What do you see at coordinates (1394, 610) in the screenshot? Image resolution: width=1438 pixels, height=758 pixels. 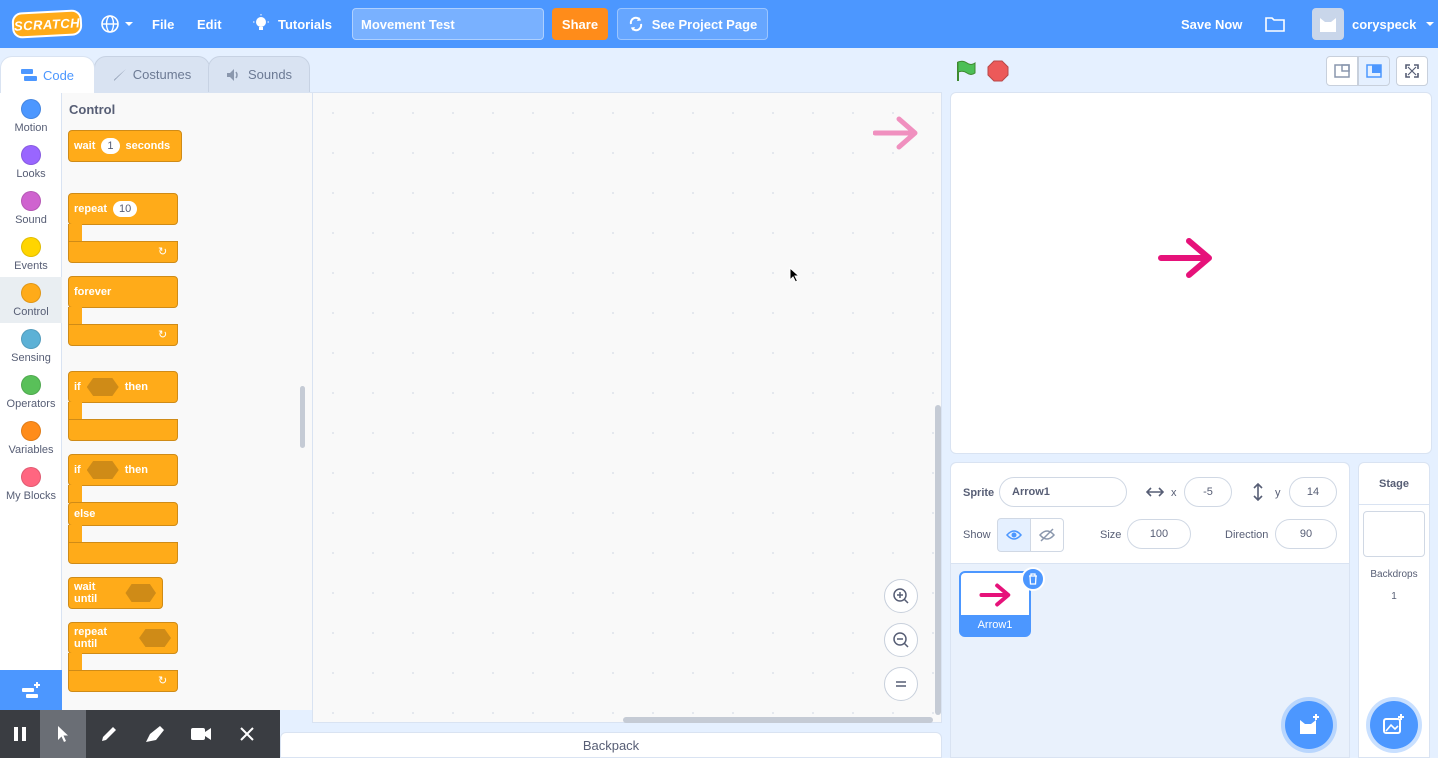 I see `stage-selector: Stage Backdrops 1` at bounding box center [1394, 610].